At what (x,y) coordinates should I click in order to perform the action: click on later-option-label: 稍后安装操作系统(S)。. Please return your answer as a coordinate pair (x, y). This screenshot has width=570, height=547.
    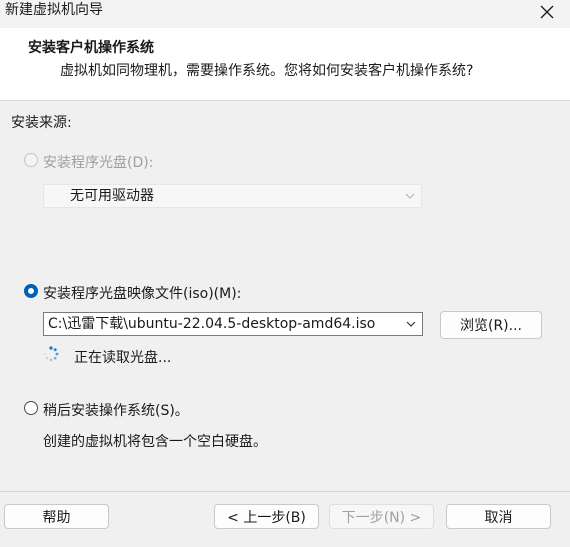
    Looking at the image, I should click on (116, 411).